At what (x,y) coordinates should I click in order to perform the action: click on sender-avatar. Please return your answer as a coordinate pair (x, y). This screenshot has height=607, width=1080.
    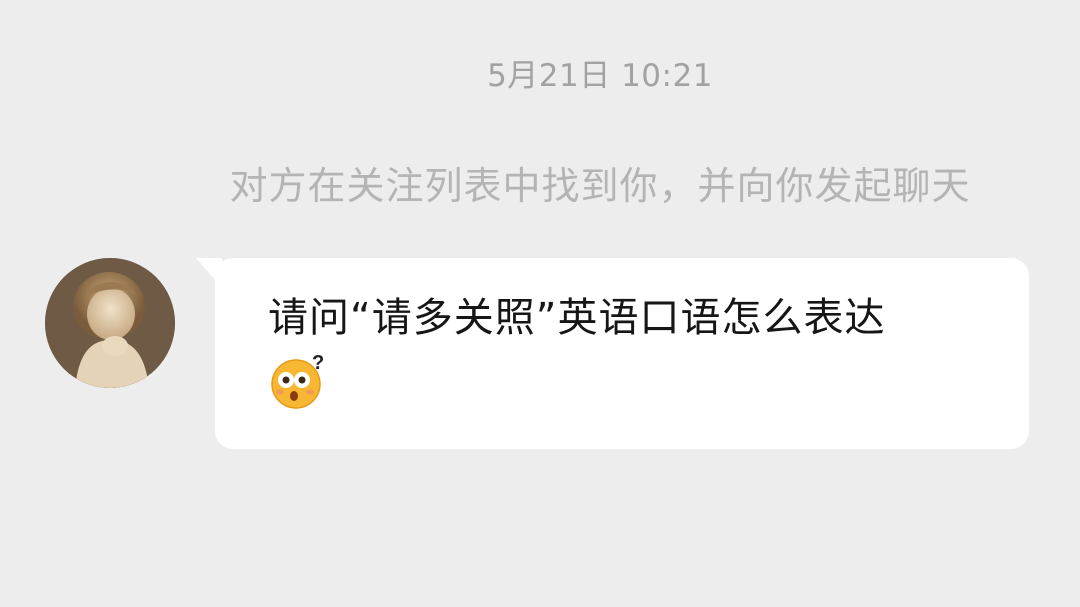
    Looking at the image, I should click on (110, 323).